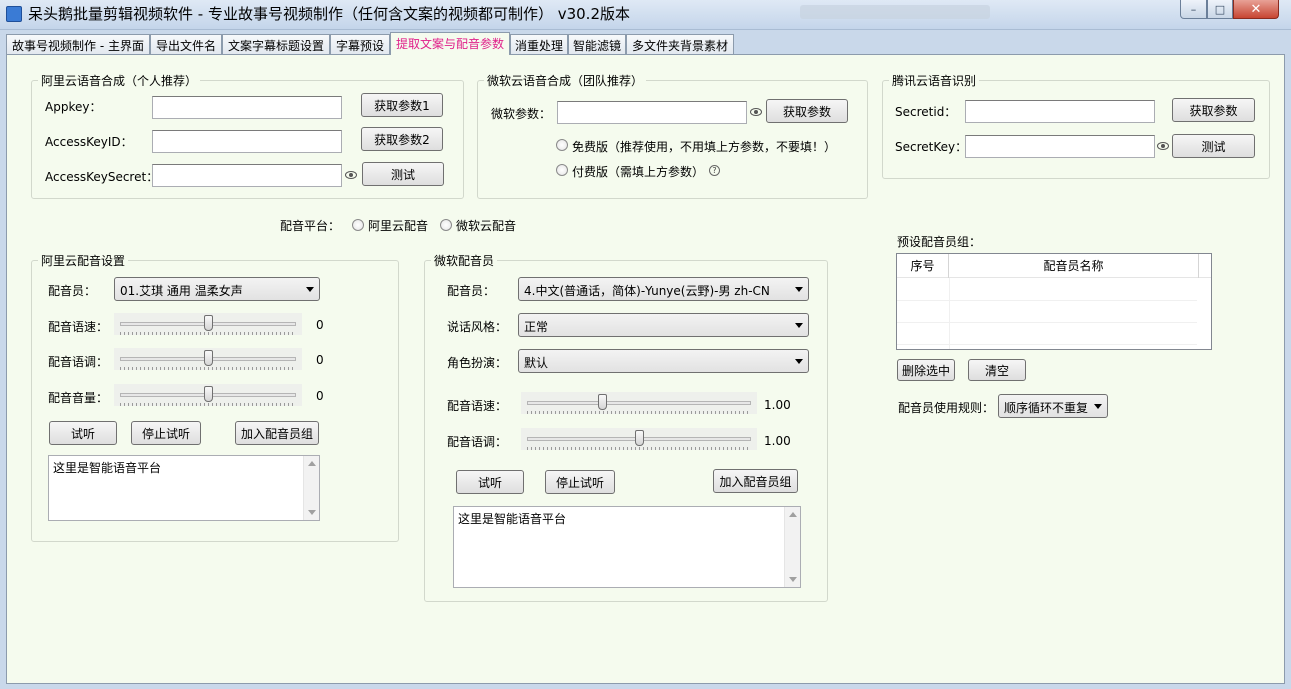 The height and width of the screenshot is (689, 1291). What do you see at coordinates (320, 360) in the screenshot?
I see `aliyun-pitch-value: 0` at bounding box center [320, 360].